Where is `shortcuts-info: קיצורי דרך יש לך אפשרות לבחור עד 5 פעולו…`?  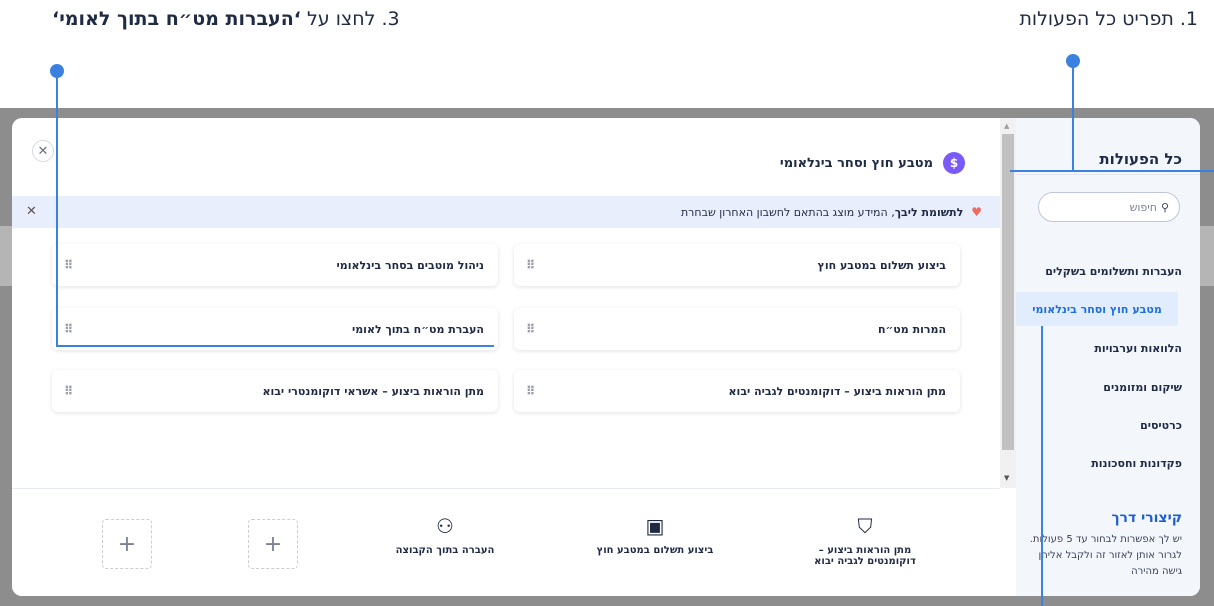 shortcuts-info: קיצורי דרך יש לך אפשרות לבחור עד 5 פעולו… is located at coordinates (1108, 542).